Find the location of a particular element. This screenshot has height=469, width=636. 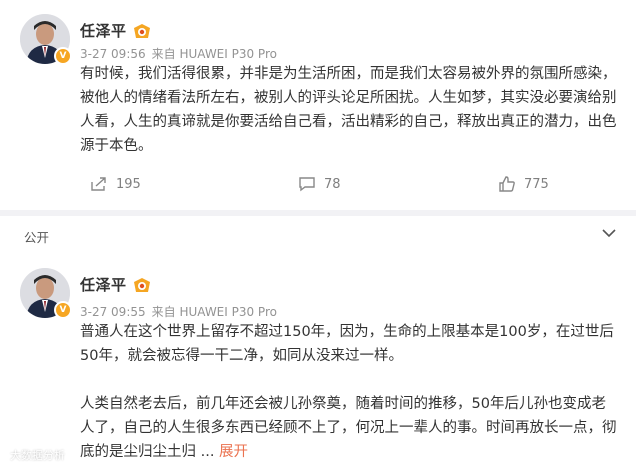

visibility-row: 公开 is located at coordinates (318, 235).